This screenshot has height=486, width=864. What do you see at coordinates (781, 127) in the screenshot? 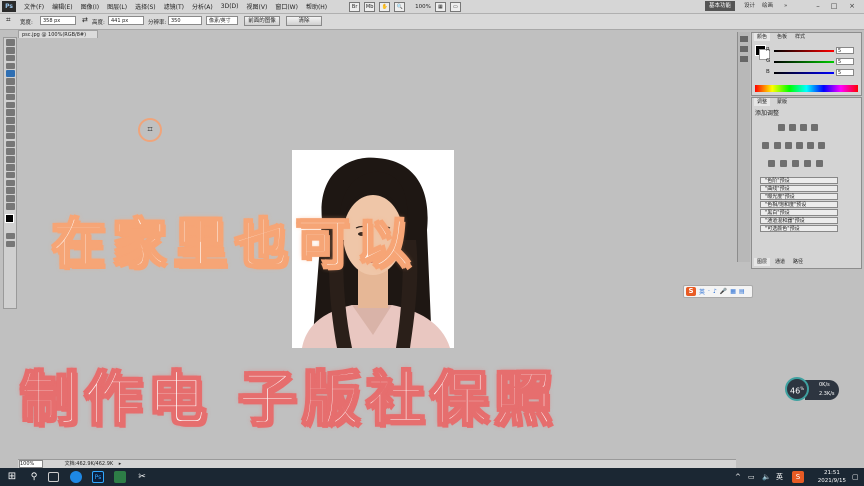
I see `brightness-icon` at bounding box center [781, 127].